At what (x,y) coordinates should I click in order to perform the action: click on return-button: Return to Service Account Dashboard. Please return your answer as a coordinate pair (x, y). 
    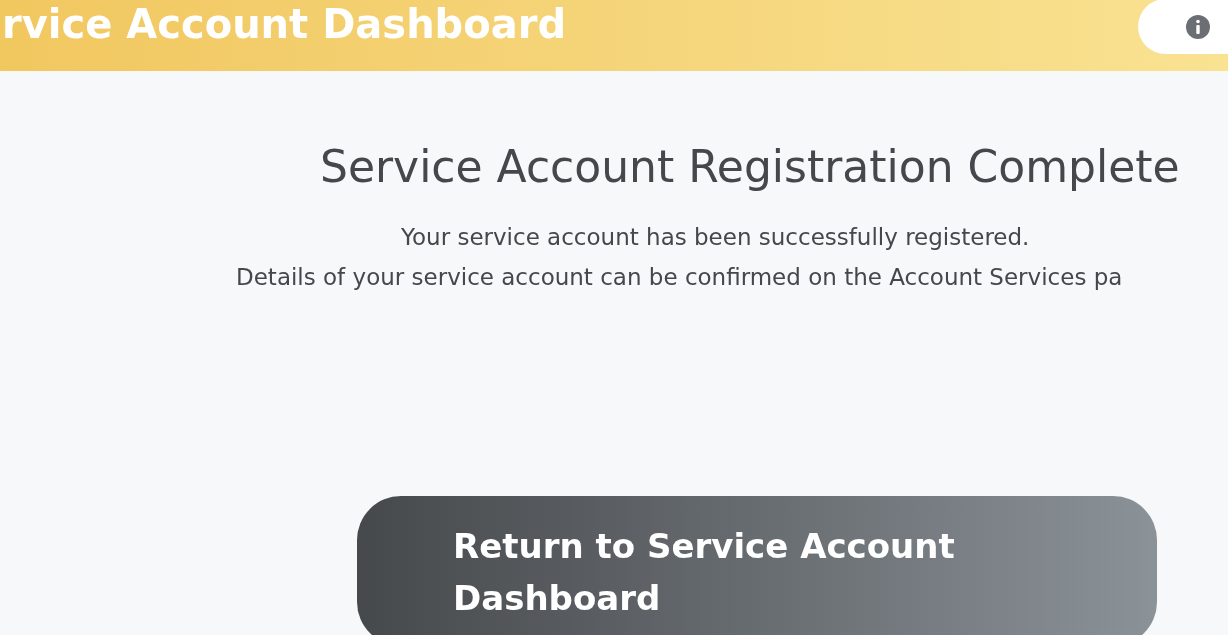
    Looking at the image, I should click on (757, 565).